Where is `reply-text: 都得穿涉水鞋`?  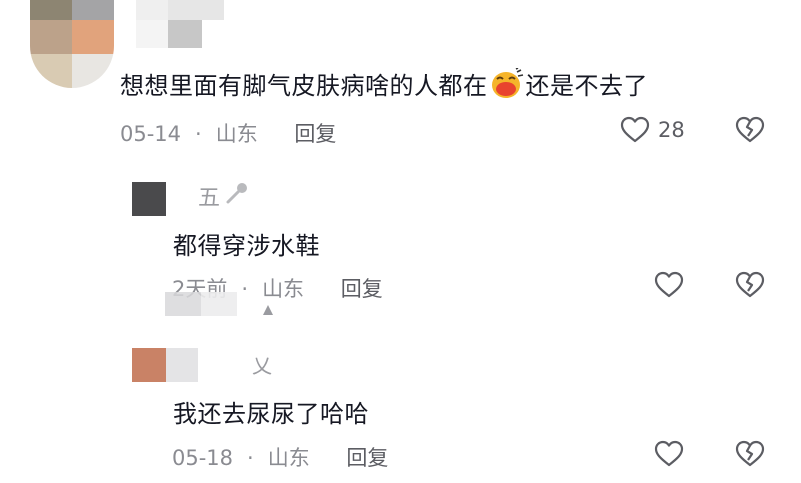
reply-text: 都得穿涉水鞋 is located at coordinates (246, 243).